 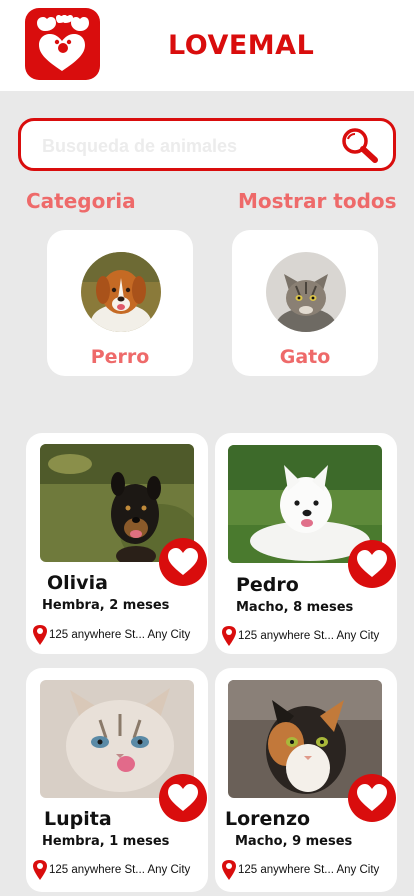 I want to click on paw-heart-logo-icon, so click(x=63, y=43).